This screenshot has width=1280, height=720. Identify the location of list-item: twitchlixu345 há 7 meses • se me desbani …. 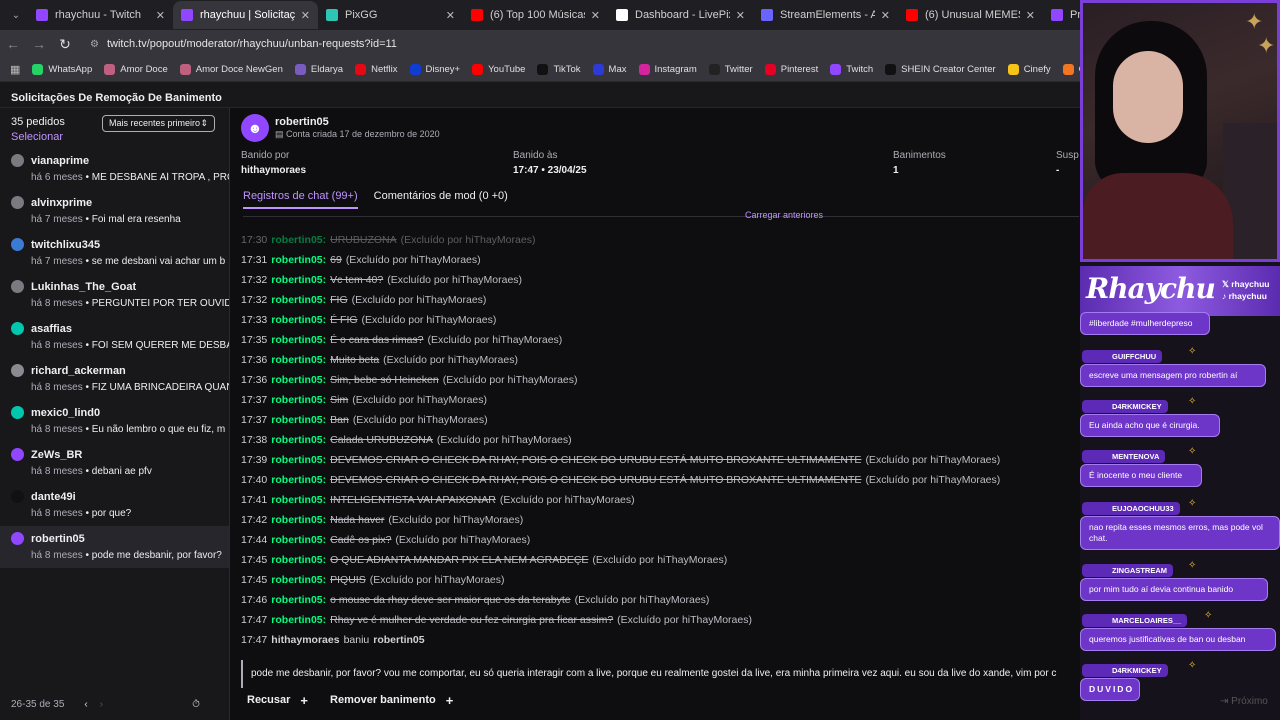
(114, 253).